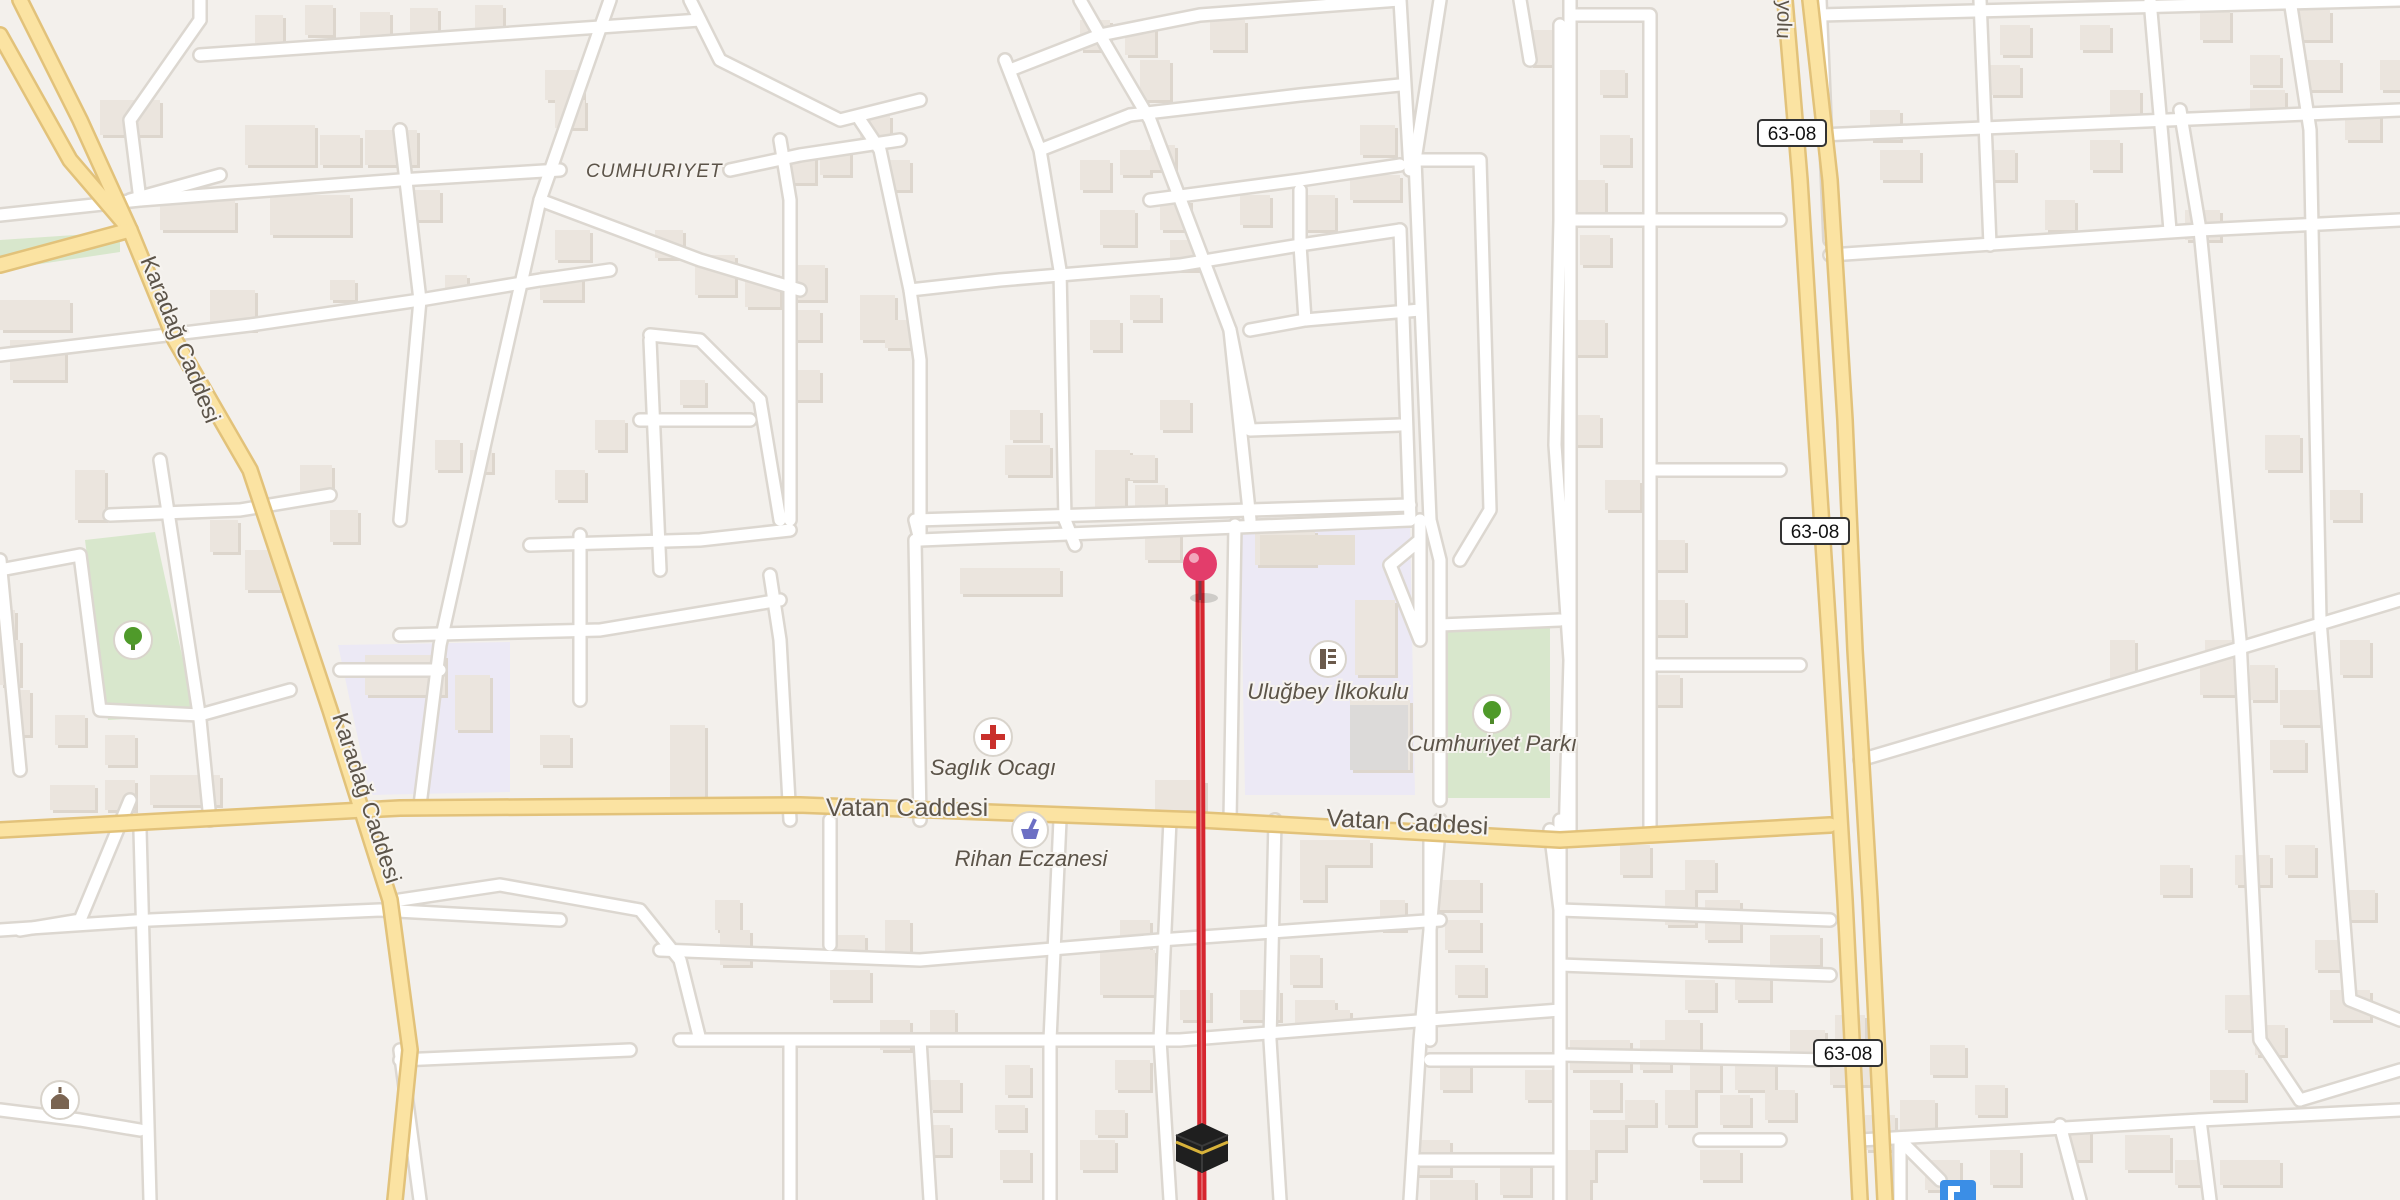 The height and width of the screenshot is (1200, 2400). What do you see at coordinates (1958, 1190) in the screenshot?
I see `parking-icon` at bounding box center [1958, 1190].